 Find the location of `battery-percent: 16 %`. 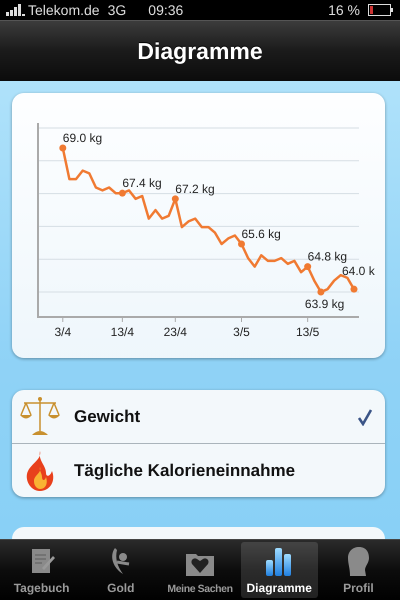

battery-percent: 16 % is located at coordinates (344, 10).